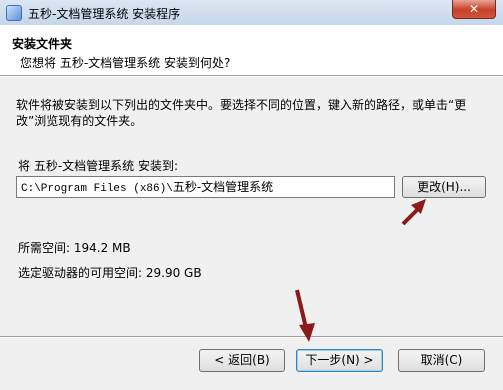  Describe the element at coordinates (413, 212) in the screenshot. I see `arrow-to-change-button-icon` at that location.